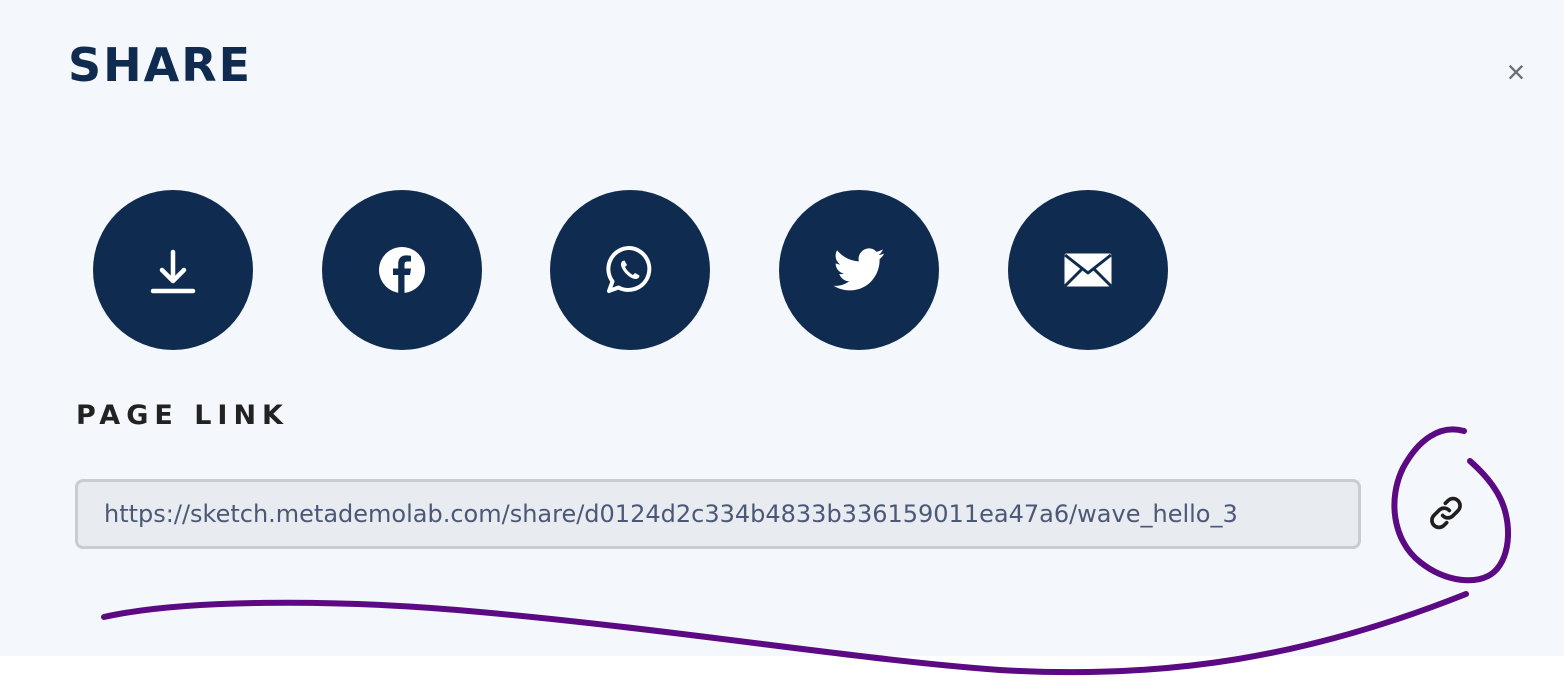 This screenshot has width=1564, height=681. Describe the element at coordinates (718, 514) in the screenshot. I see `page-link-input` at that location.